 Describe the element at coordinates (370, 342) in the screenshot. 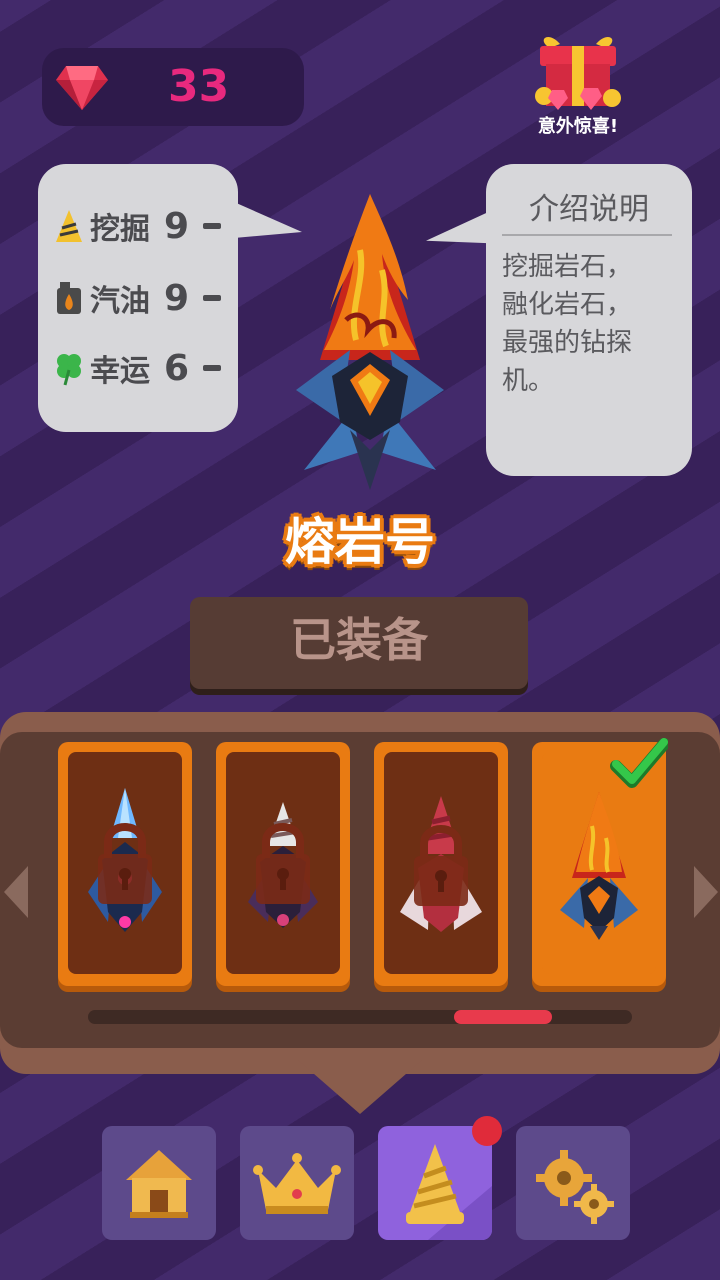

I see `lava-drill-icon` at that location.